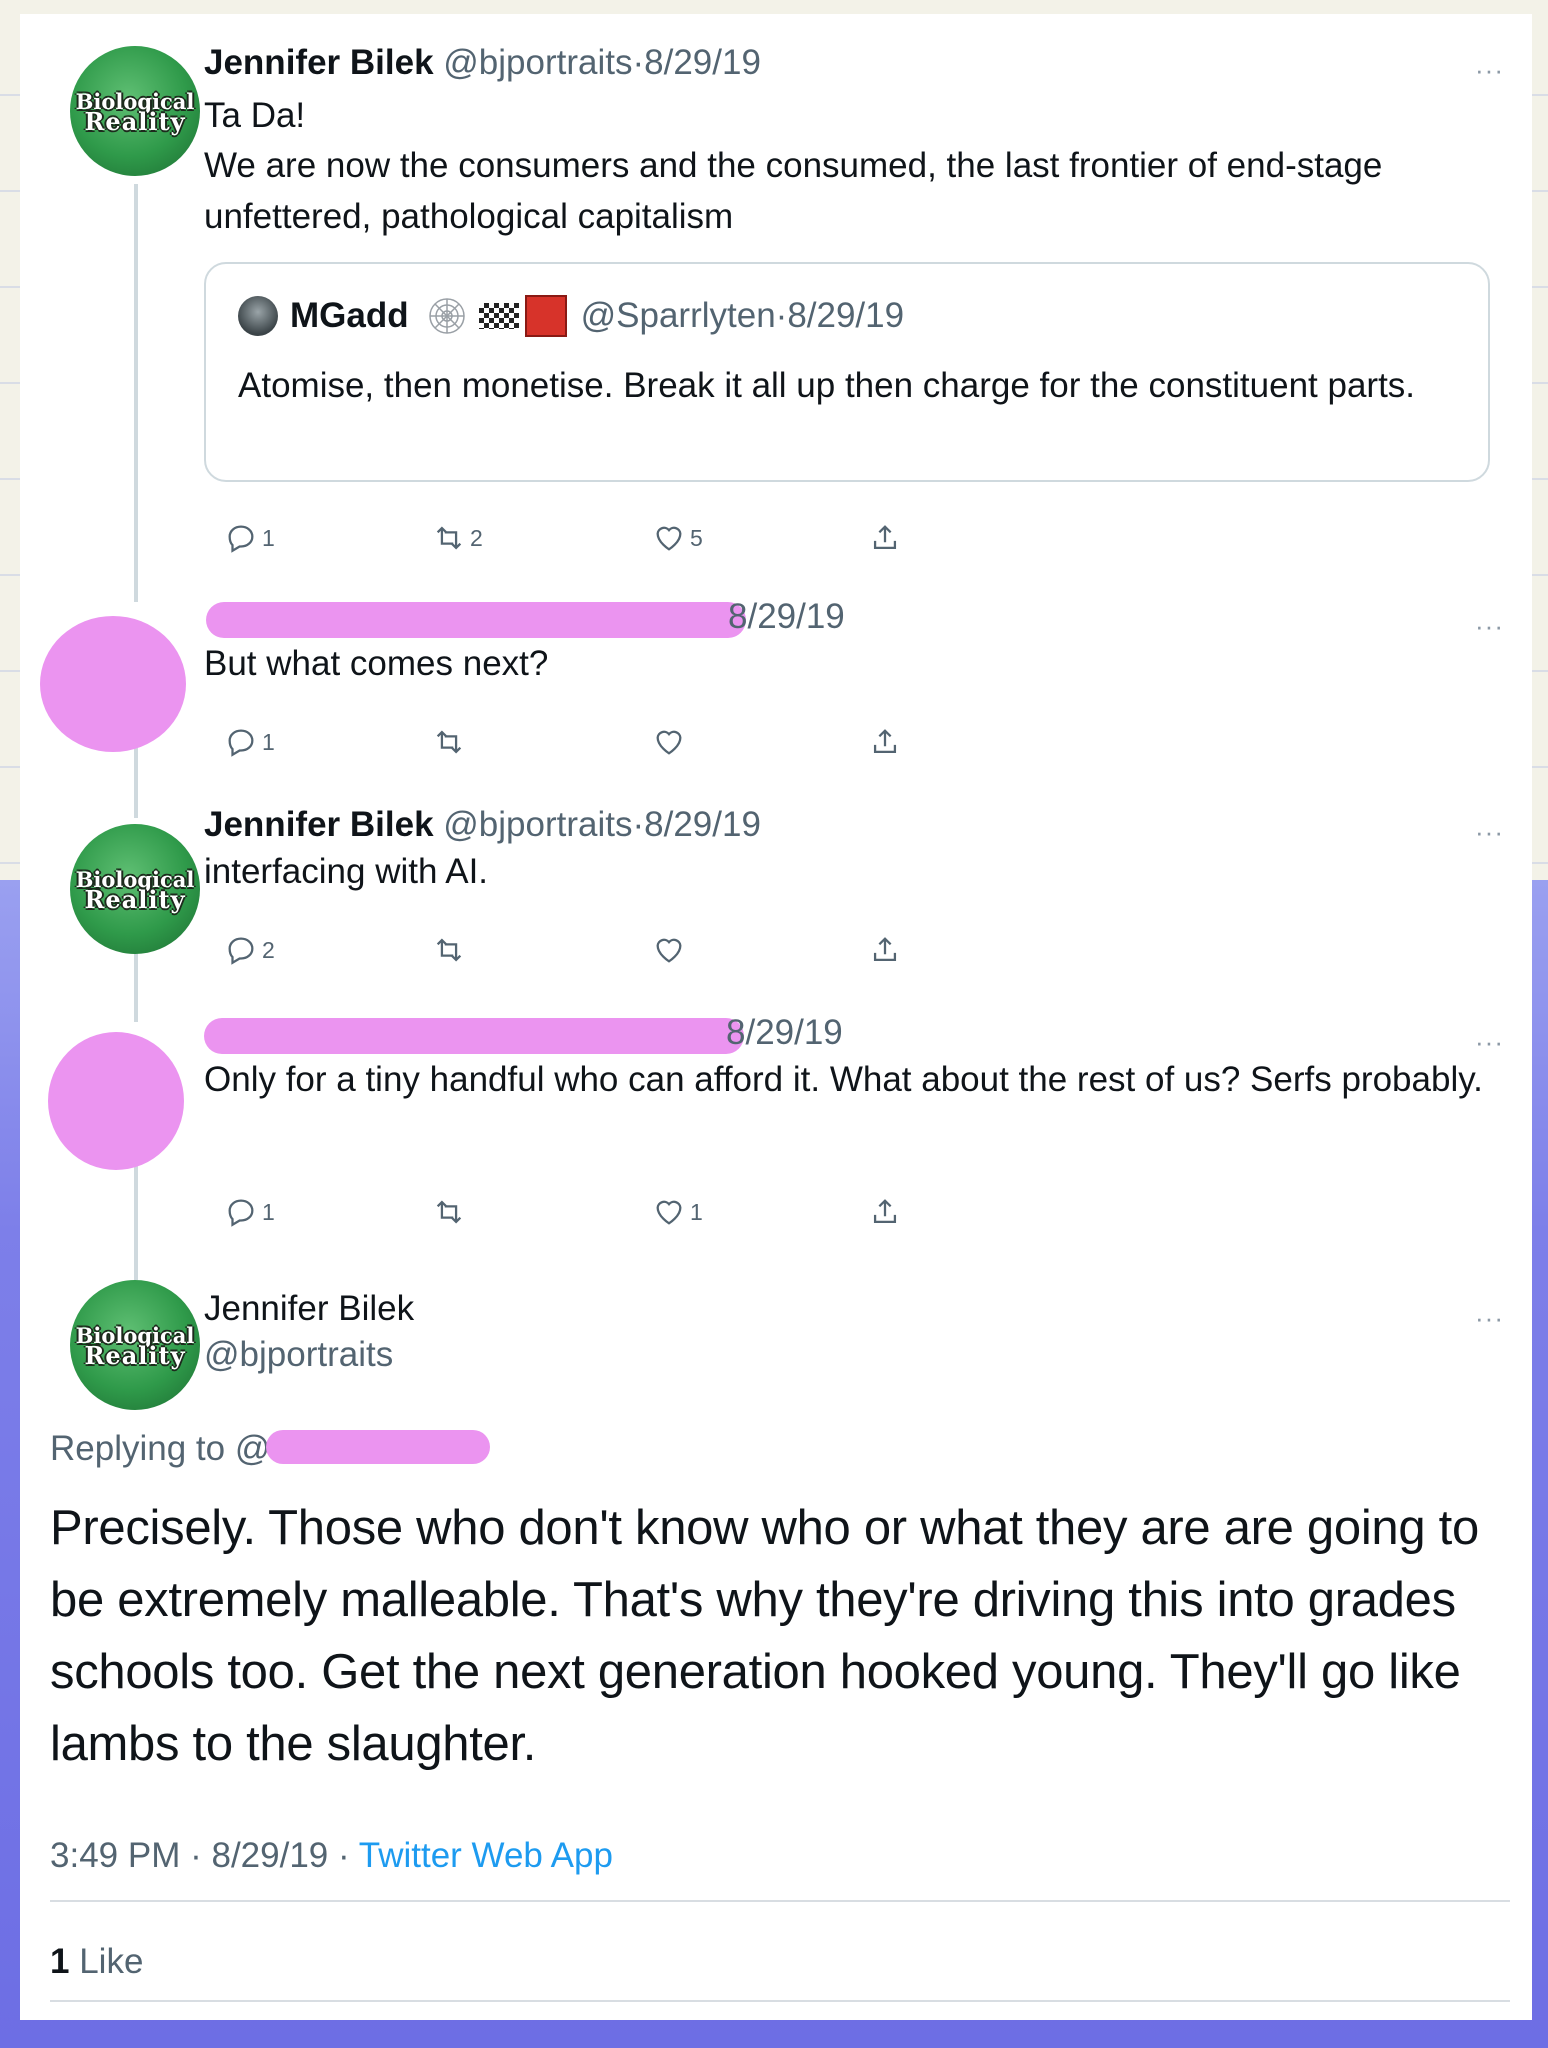 Image resolution: width=1548 pixels, height=2048 pixels. I want to click on like-count: 5, so click(696, 537).